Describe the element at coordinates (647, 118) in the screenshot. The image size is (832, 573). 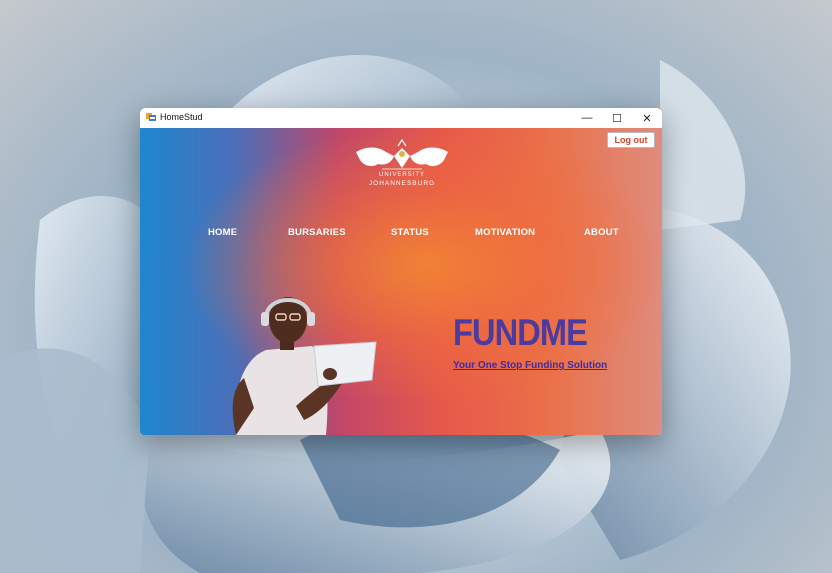
I see `close-button: ✕` at that location.